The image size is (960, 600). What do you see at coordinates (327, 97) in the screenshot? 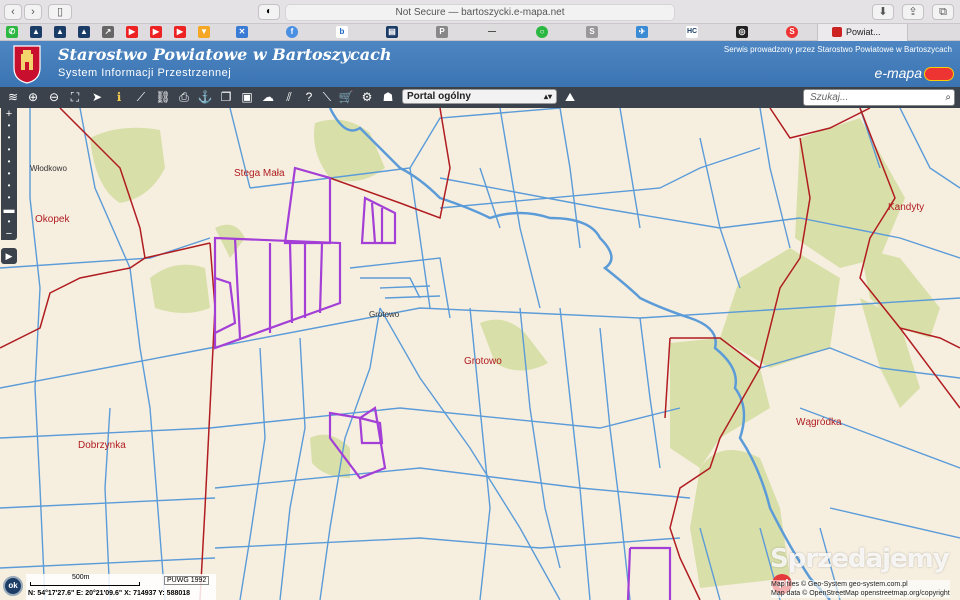
I see `measure-icon: ⟍` at bounding box center [327, 97].